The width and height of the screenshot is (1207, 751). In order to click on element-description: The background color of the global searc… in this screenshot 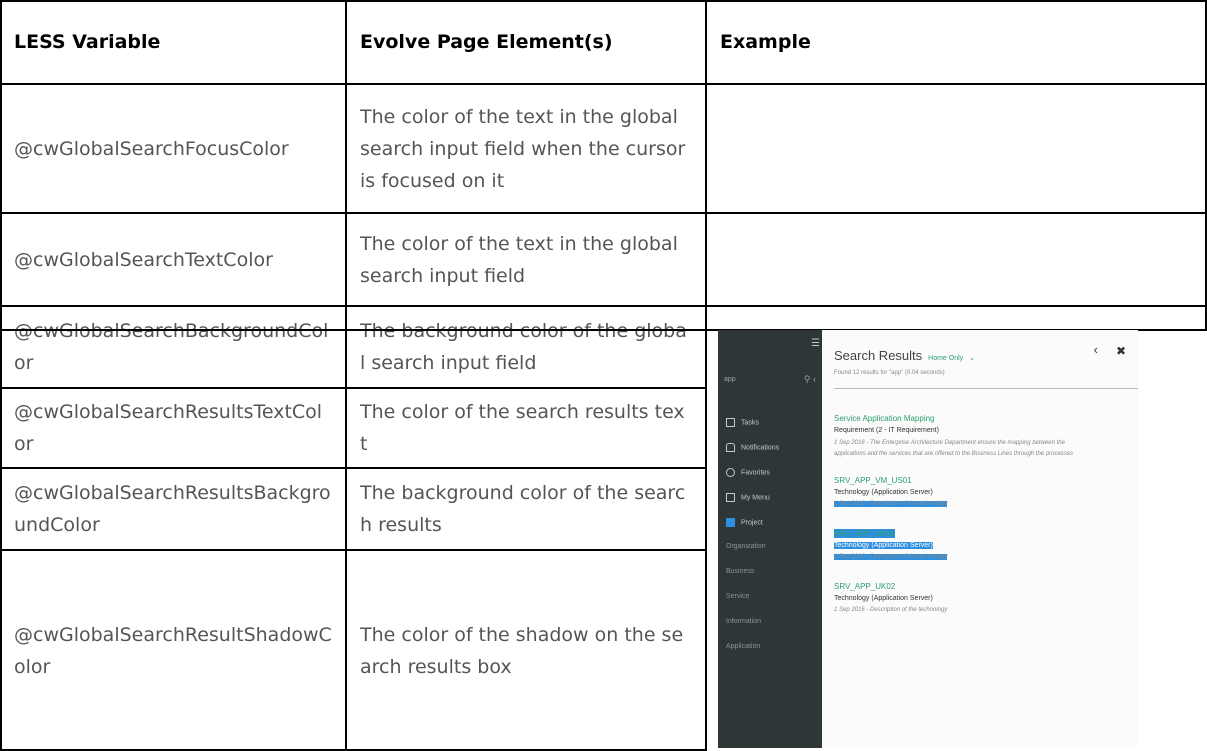, I will do `click(523, 347)`.